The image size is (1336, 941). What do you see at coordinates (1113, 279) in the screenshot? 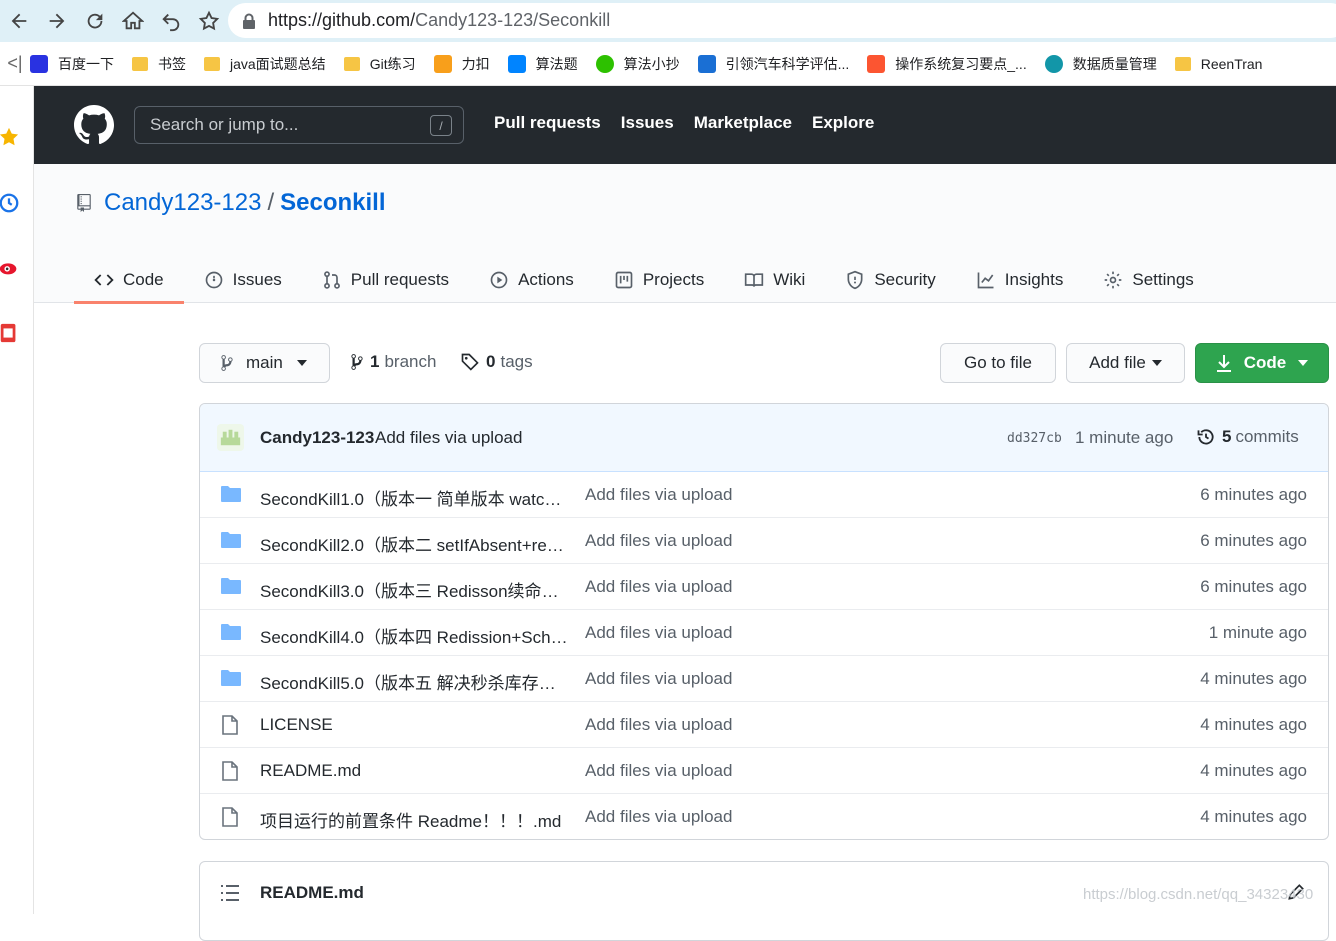
I see `gear-icon` at bounding box center [1113, 279].